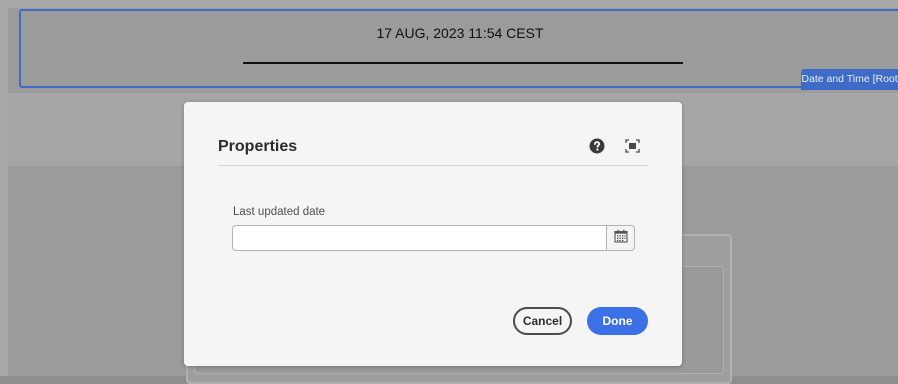 Image resolution: width=898 pixels, height=384 pixels. I want to click on done-button: Done, so click(617, 321).